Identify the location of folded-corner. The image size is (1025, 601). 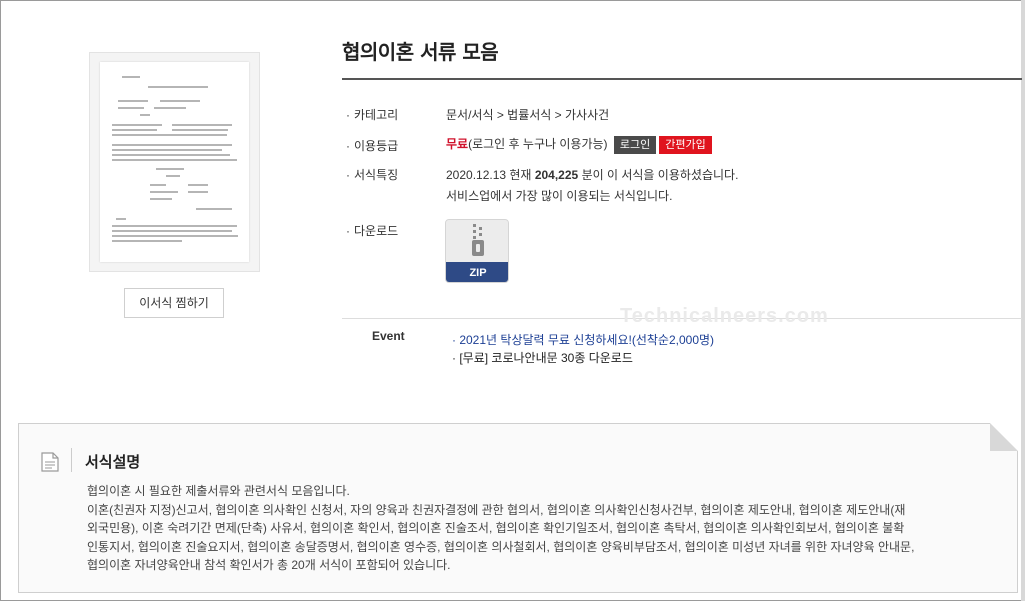
(1004, 437).